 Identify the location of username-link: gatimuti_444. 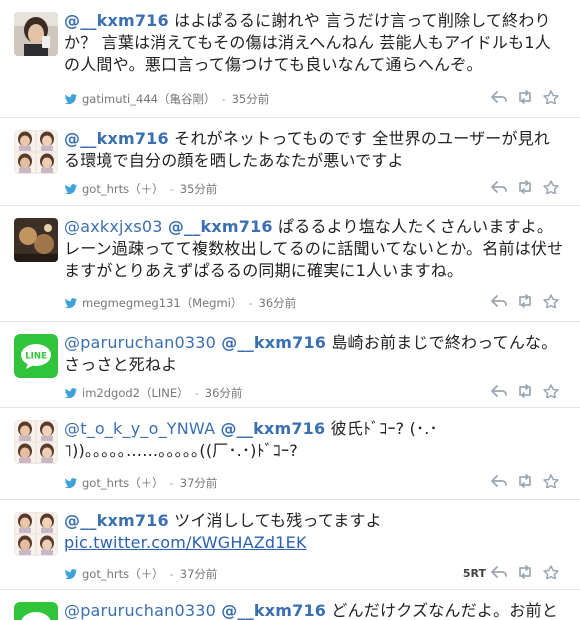
(120, 99).